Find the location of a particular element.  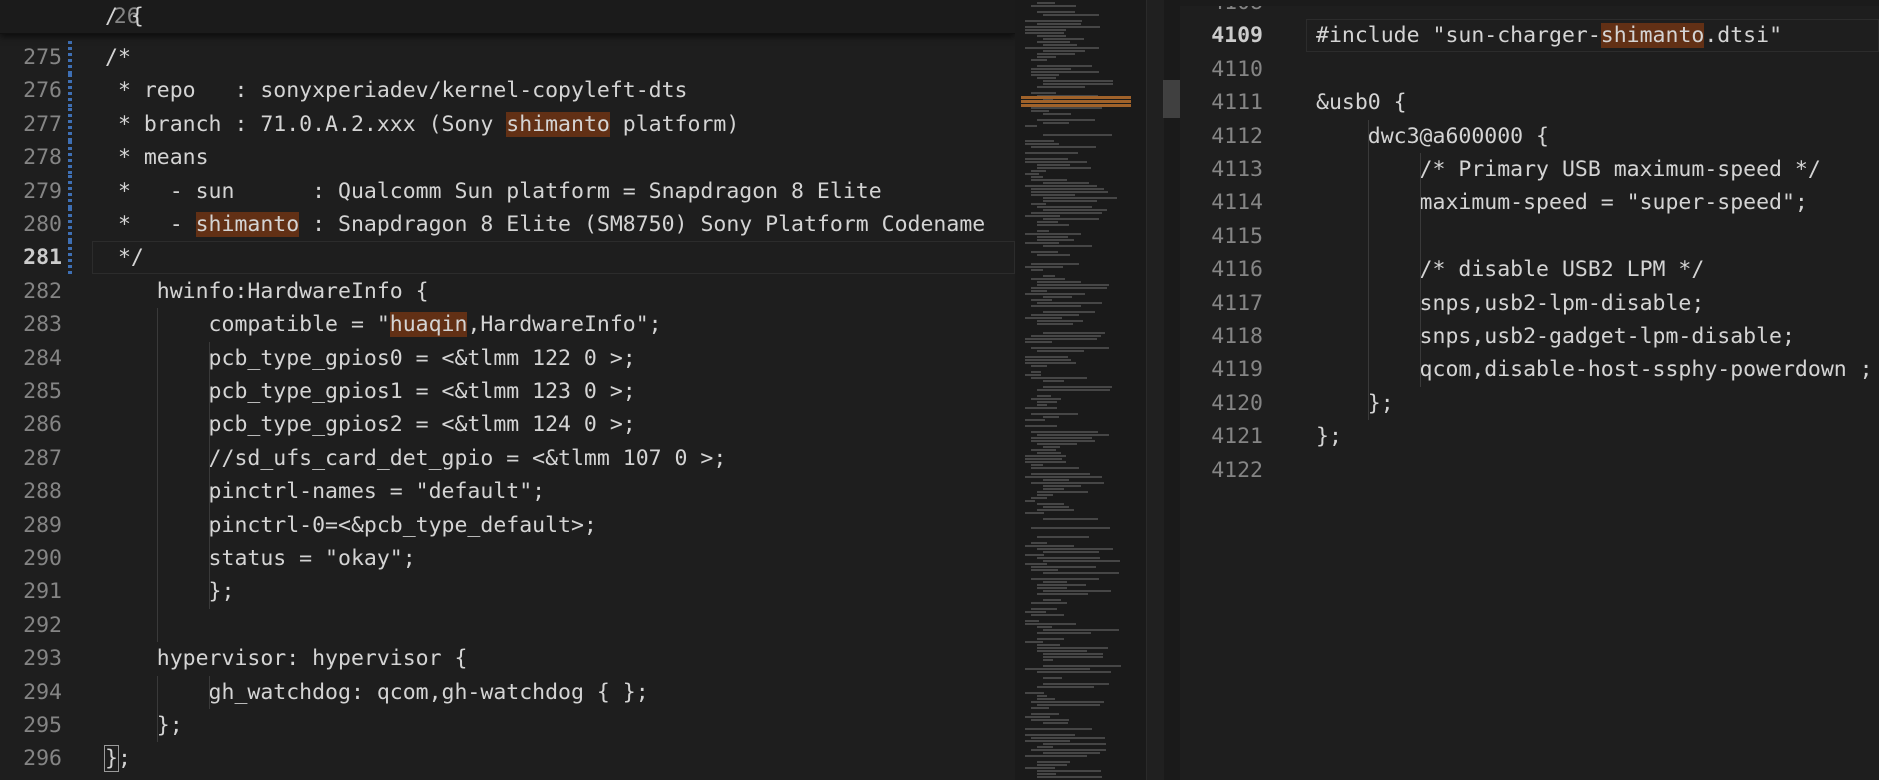

code-line: 289 pinctrl-0=<&pcb_type_default>; is located at coordinates (507, 525).